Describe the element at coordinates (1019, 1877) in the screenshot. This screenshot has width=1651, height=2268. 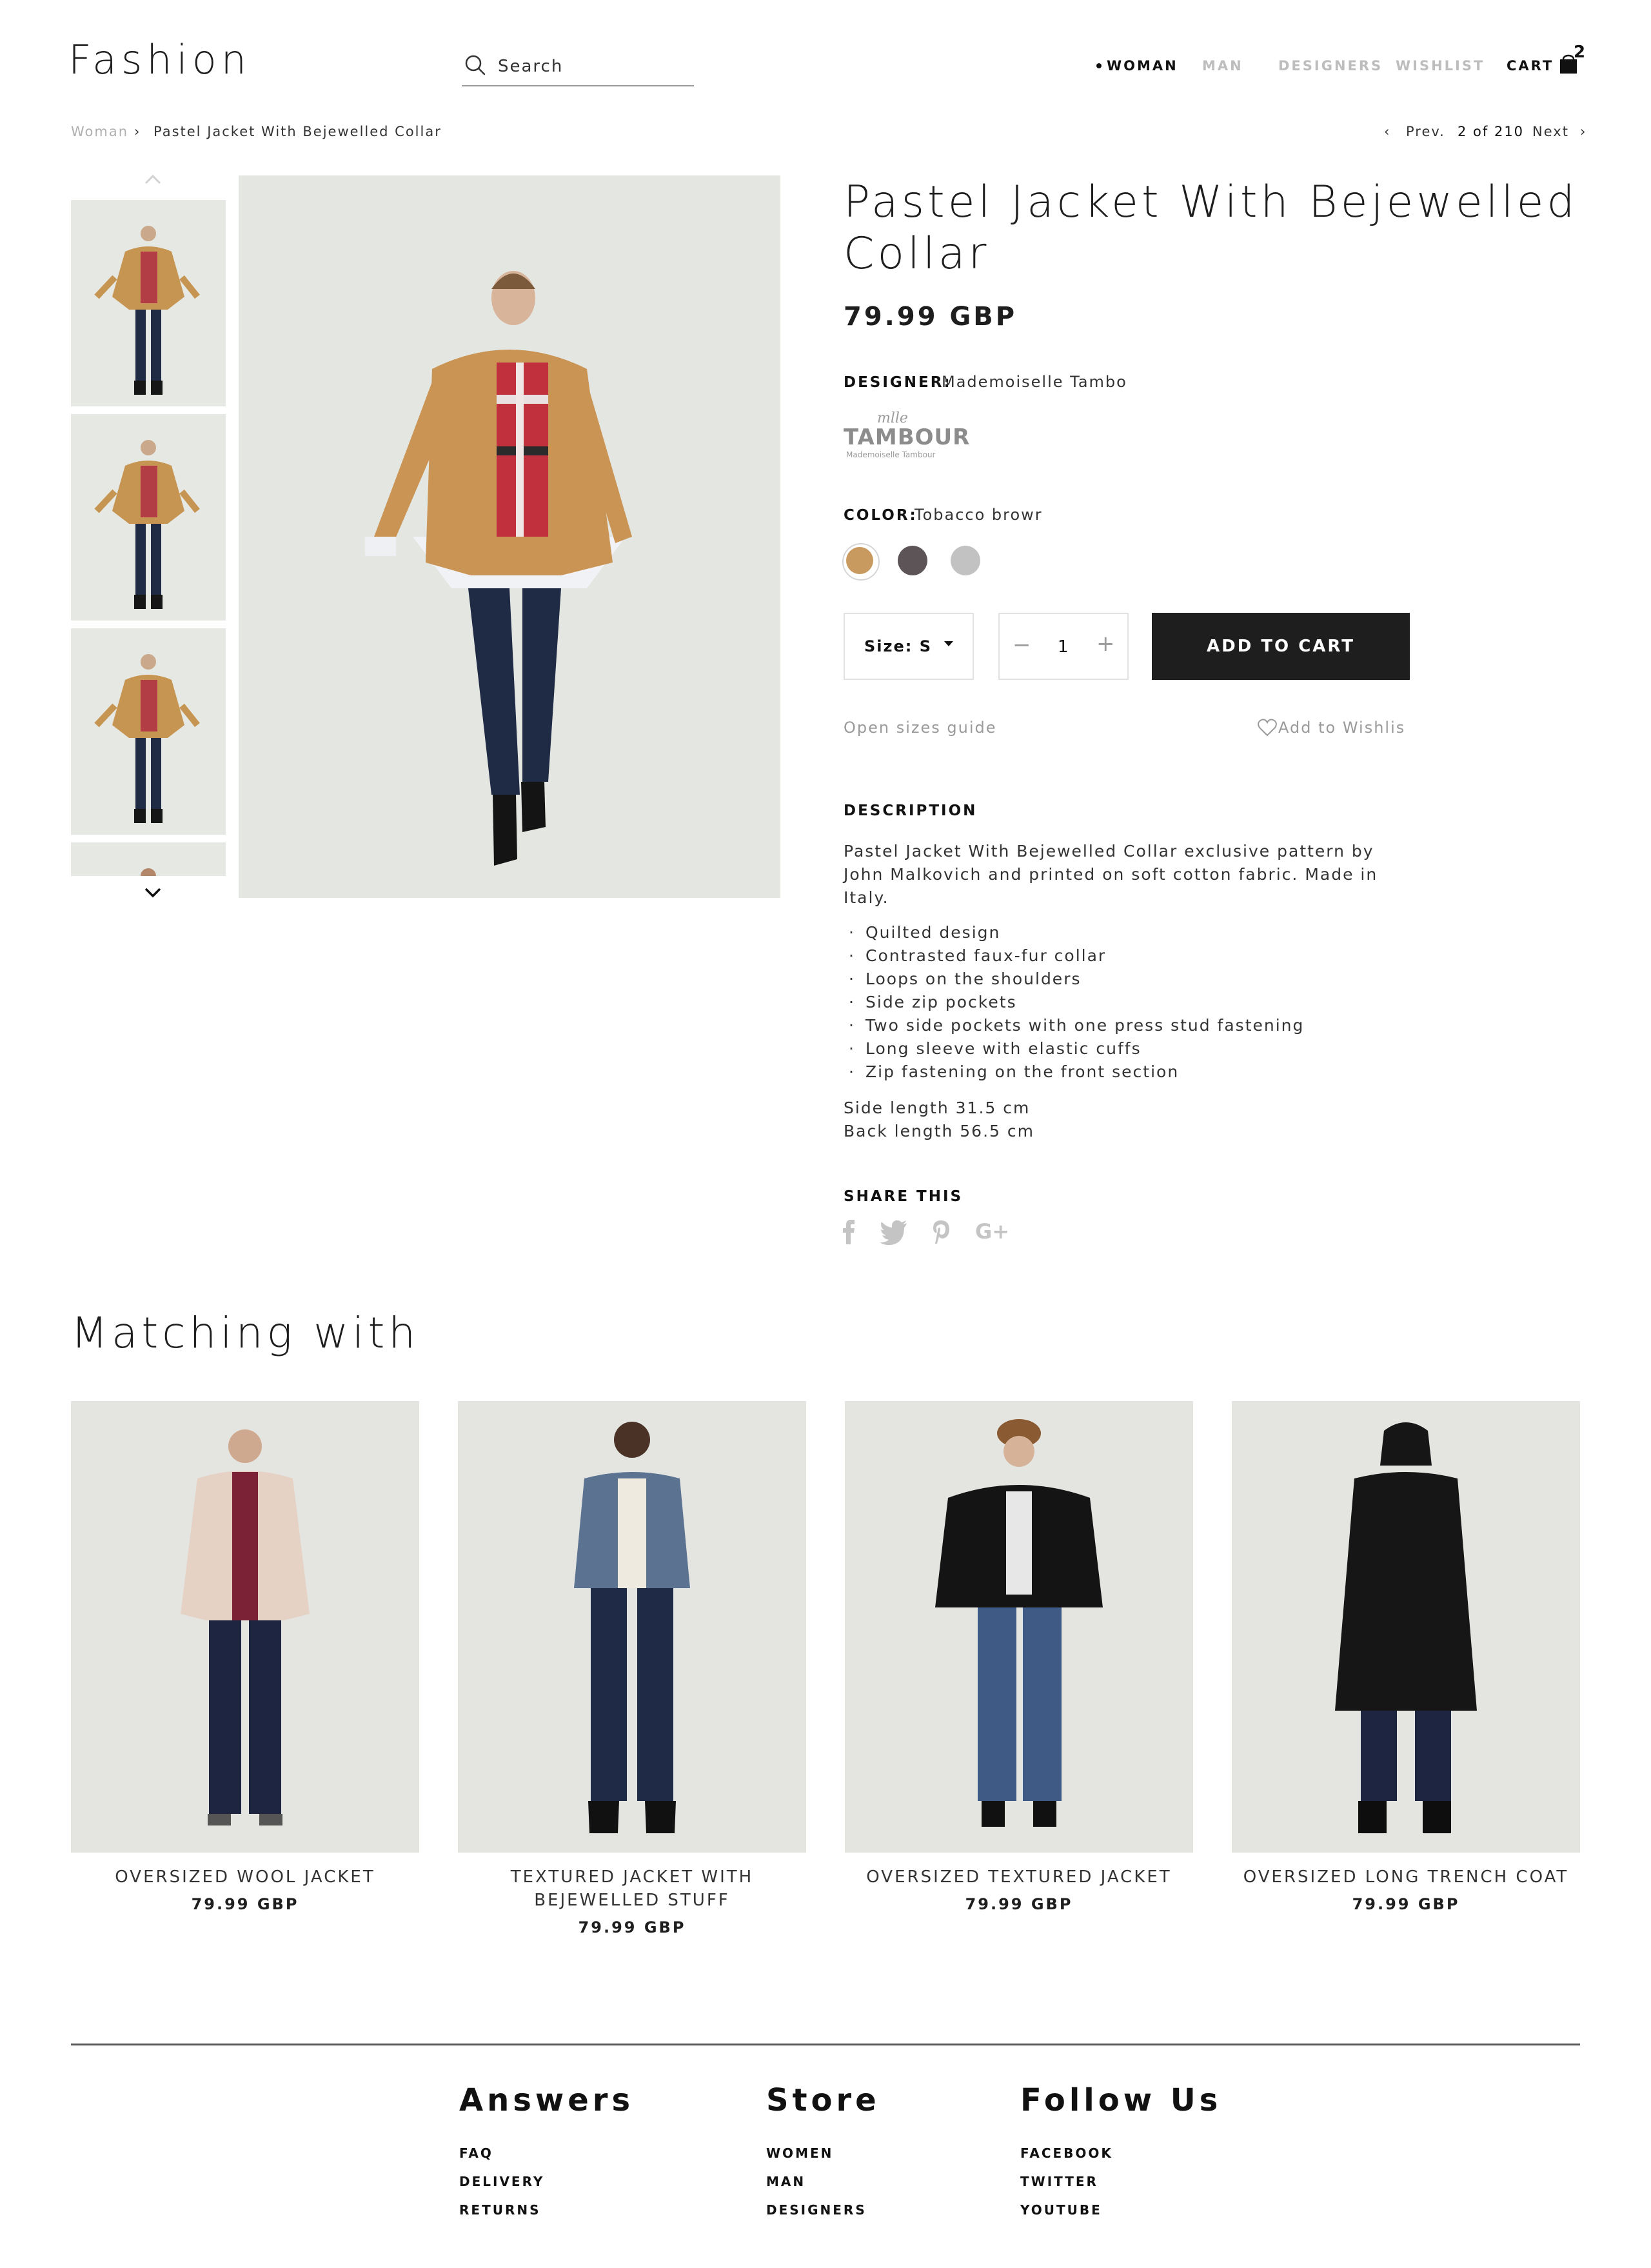
I see `matching-product-name: OVERSIZED TEXTURED JACKET` at that location.